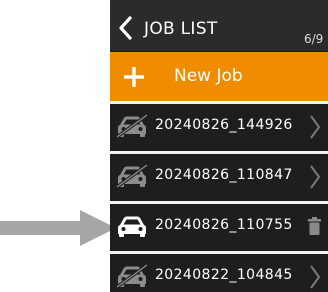  What do you see at coordinates (224, 175) in the screenshot?
I see `job-name: 20240826_110847` at bounding box center [224, 175].